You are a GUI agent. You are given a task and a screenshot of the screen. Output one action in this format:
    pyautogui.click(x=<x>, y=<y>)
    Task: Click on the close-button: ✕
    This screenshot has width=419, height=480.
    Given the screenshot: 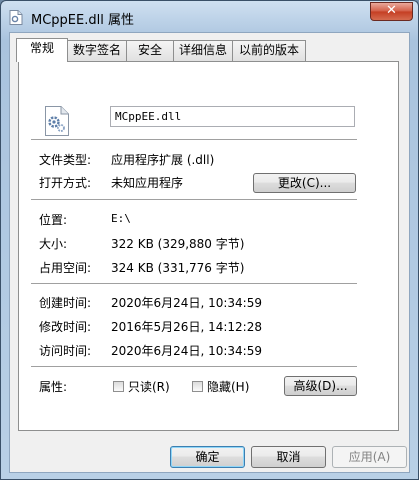 What is the action you would take?
    pyautogui.click(x=391, y=11)
    